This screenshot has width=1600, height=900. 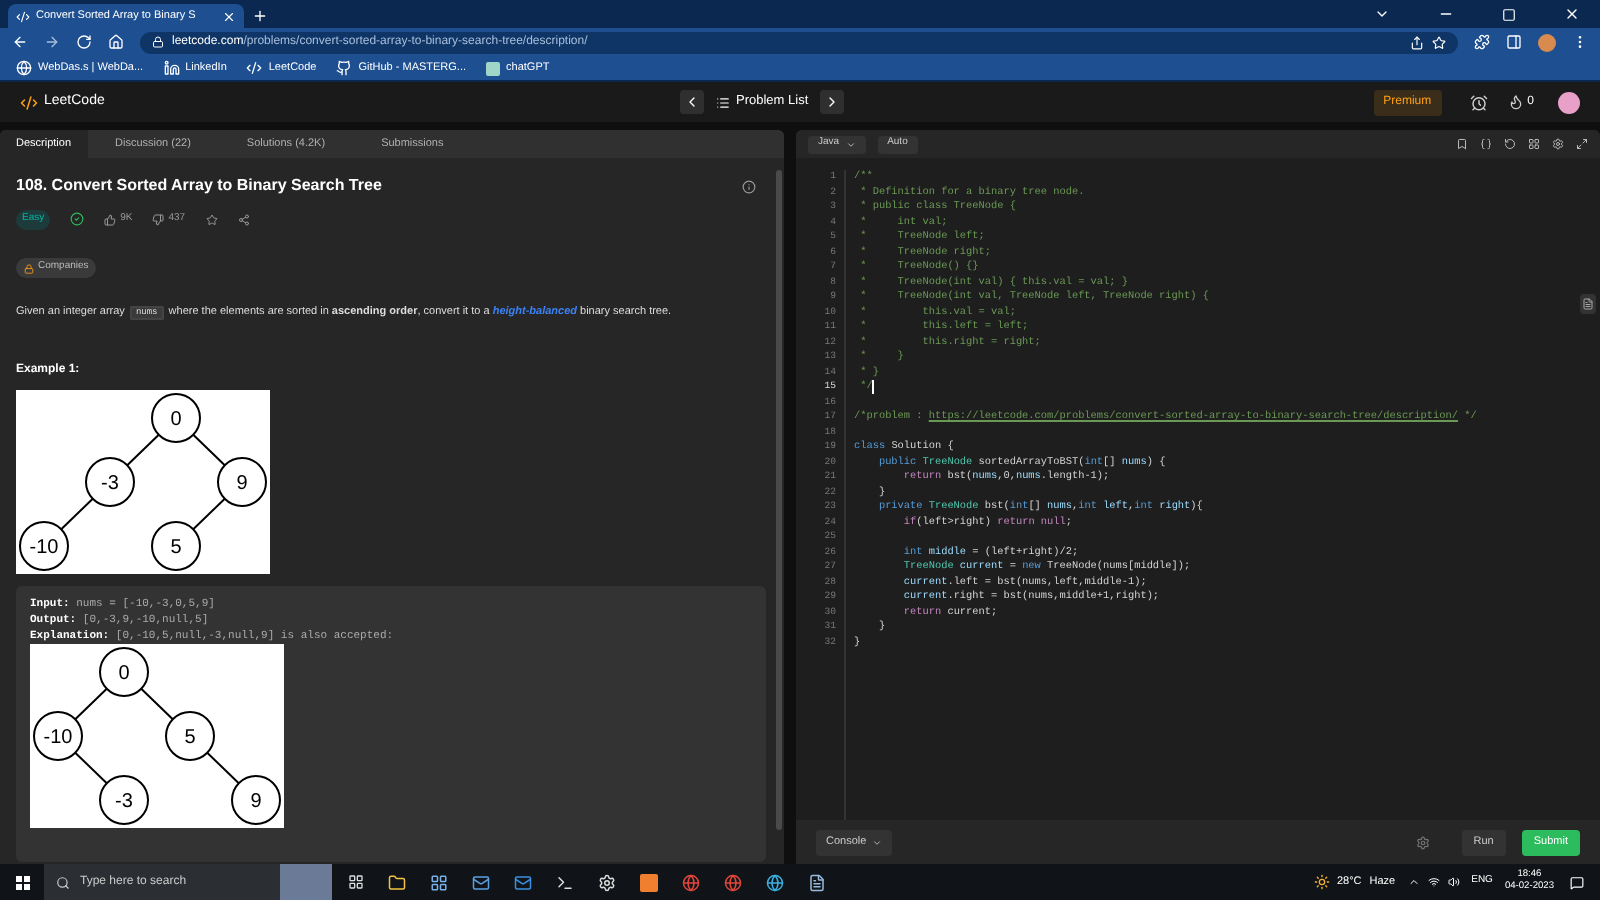 I want to click on new-tab-icon, so click(x=260, y=16).